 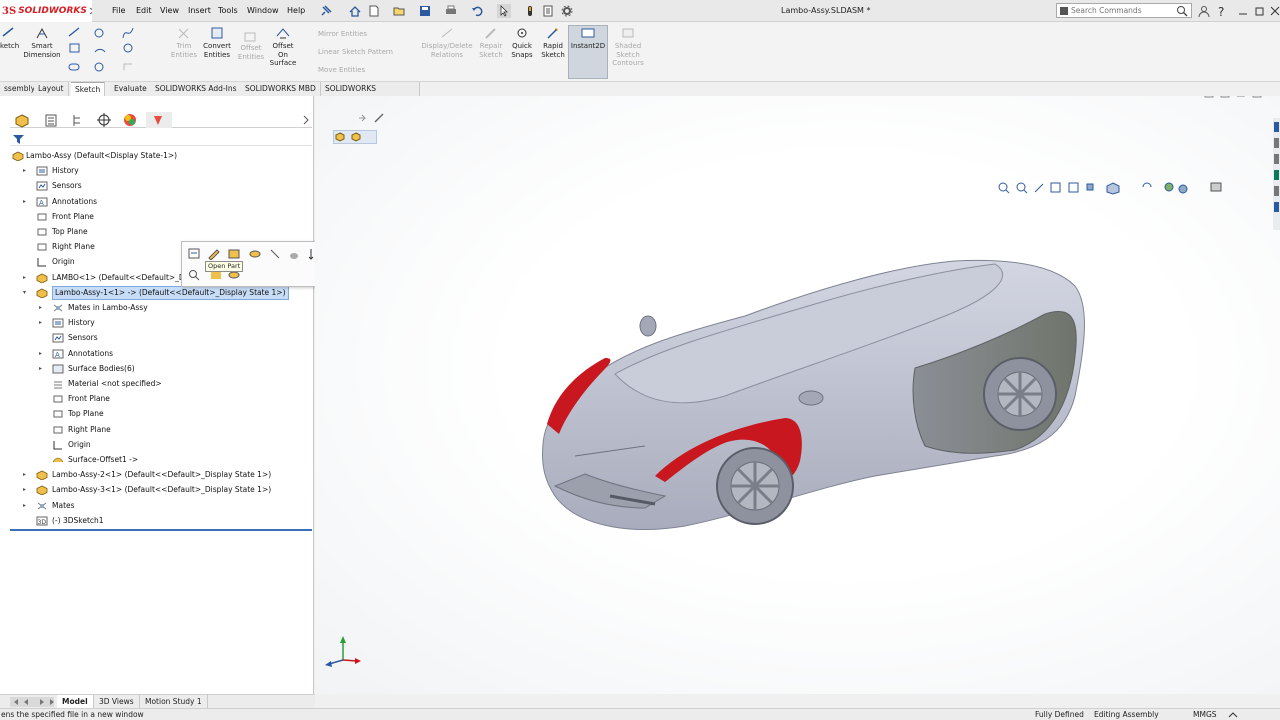 I want to click on rapid-sketch-button: Rapid Sketch, so click(x=553, y=42).